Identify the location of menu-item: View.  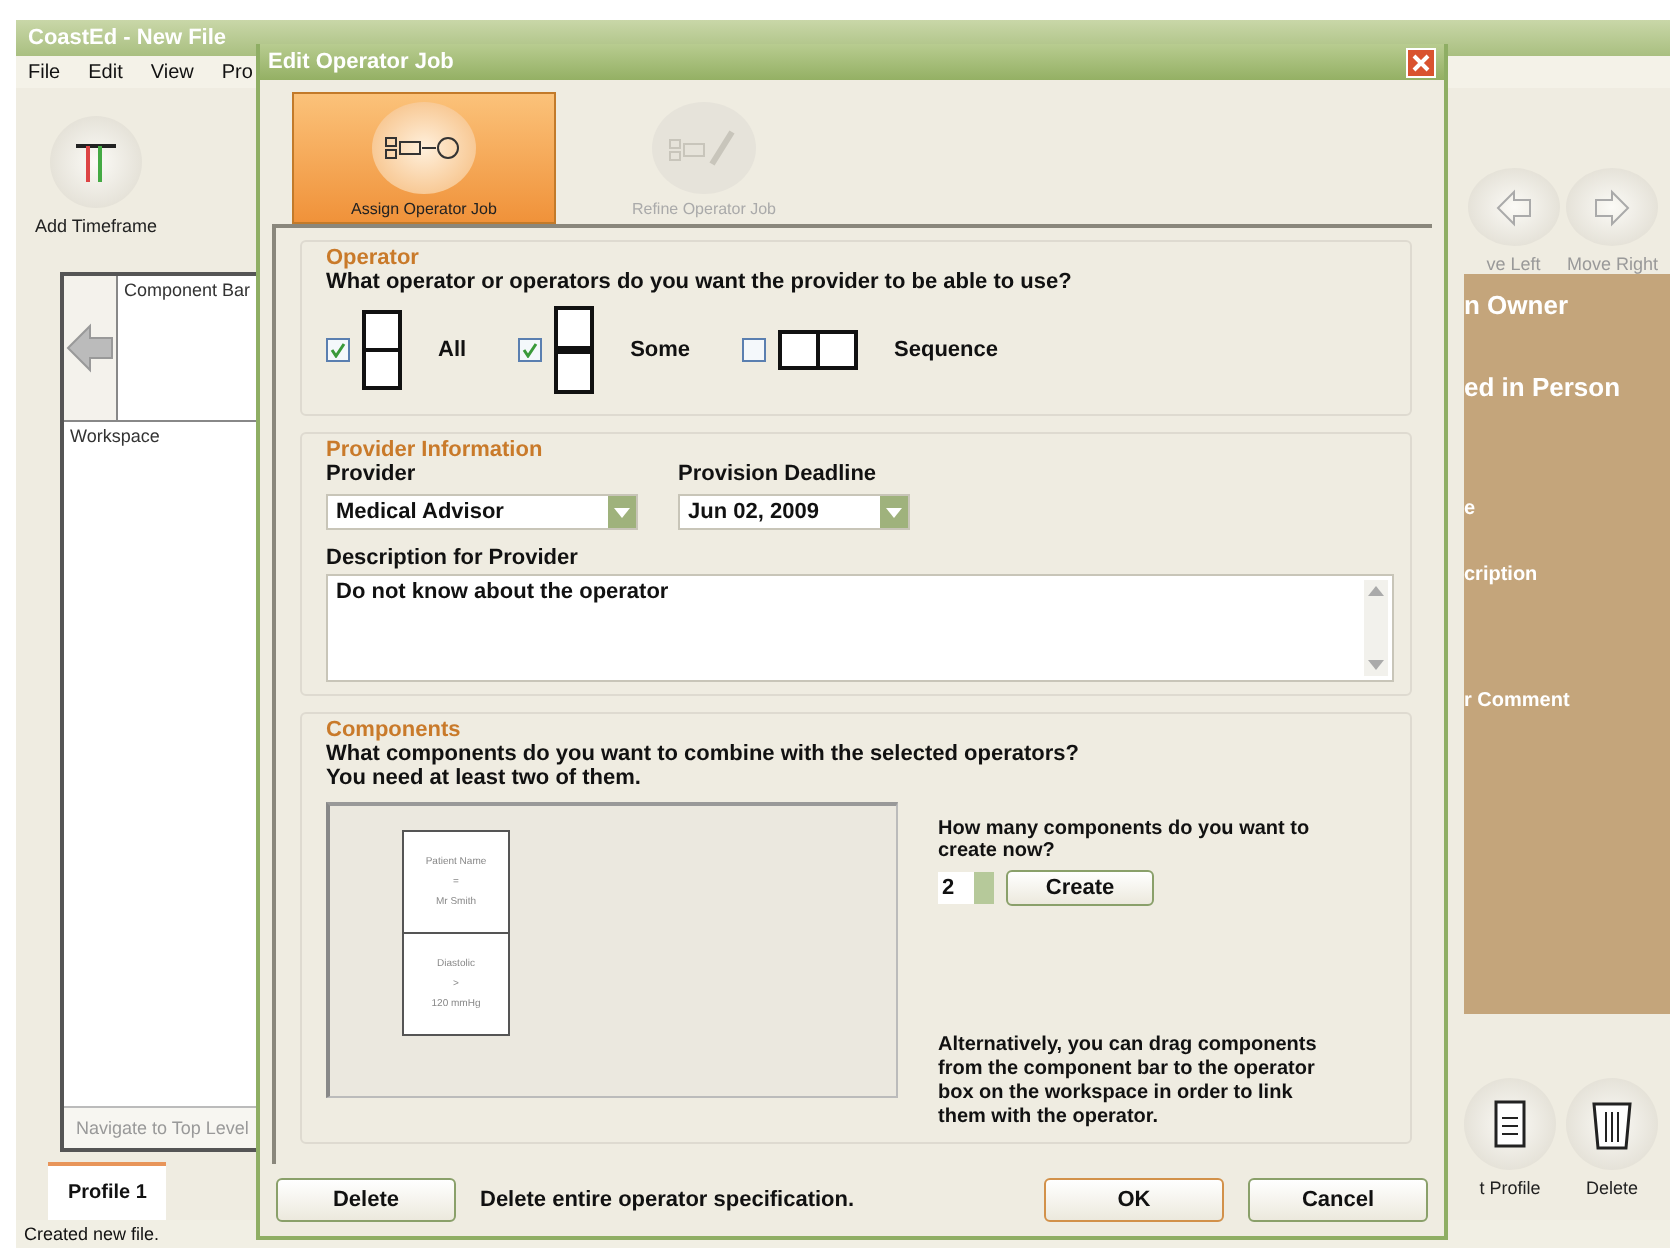
(172, 72).